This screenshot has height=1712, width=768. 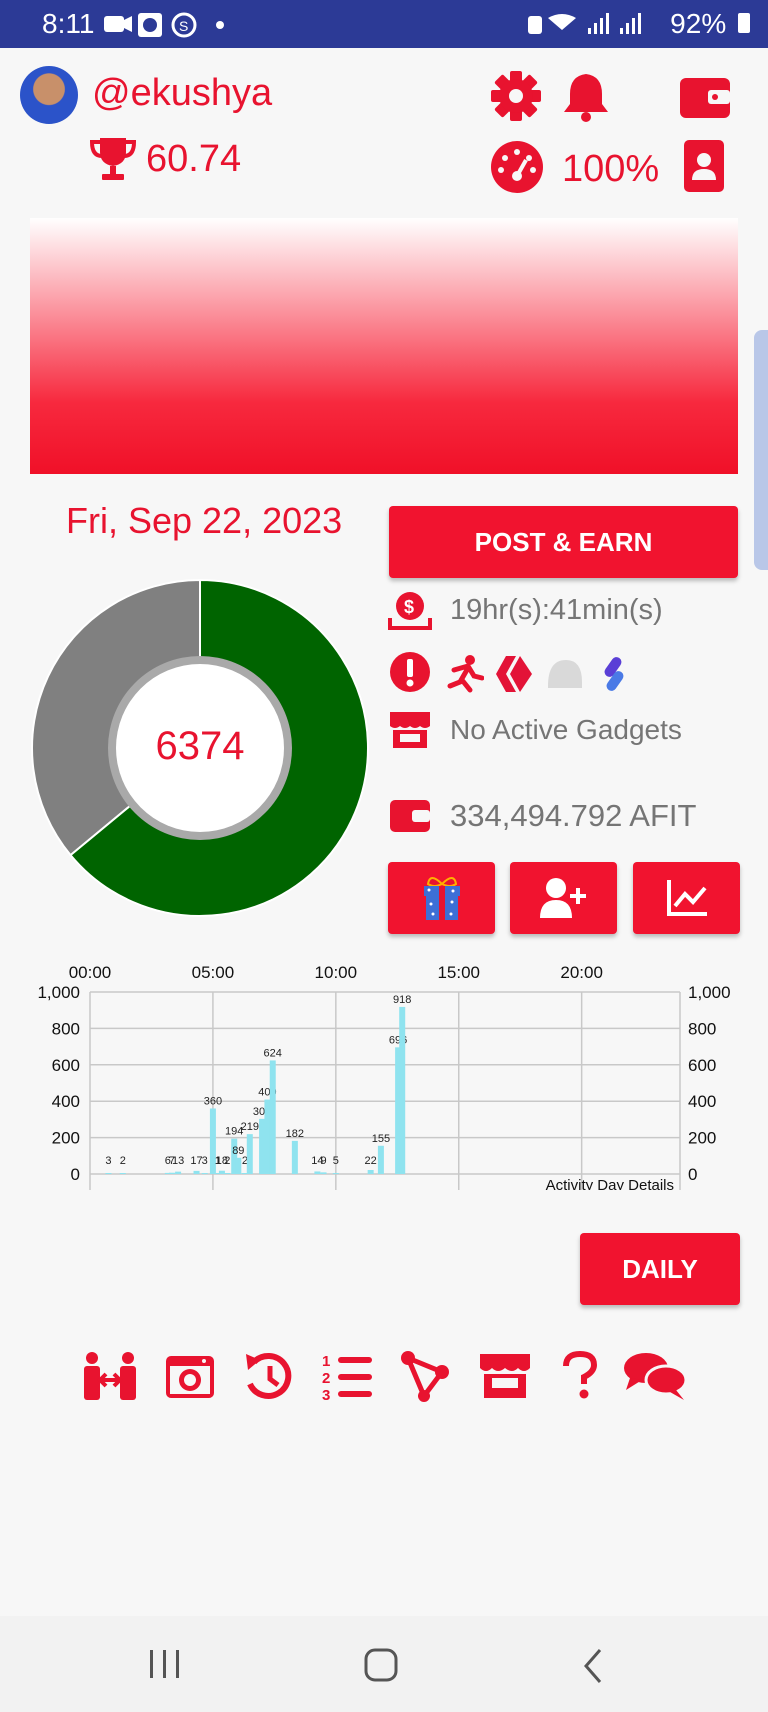 I want to click on trophy-icon, so click(x=113, y=159).